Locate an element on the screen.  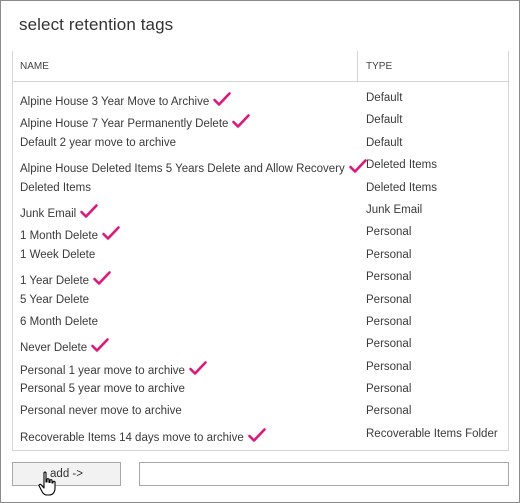
row-name-cell: Junk Email is located at coordinates (59, 212).